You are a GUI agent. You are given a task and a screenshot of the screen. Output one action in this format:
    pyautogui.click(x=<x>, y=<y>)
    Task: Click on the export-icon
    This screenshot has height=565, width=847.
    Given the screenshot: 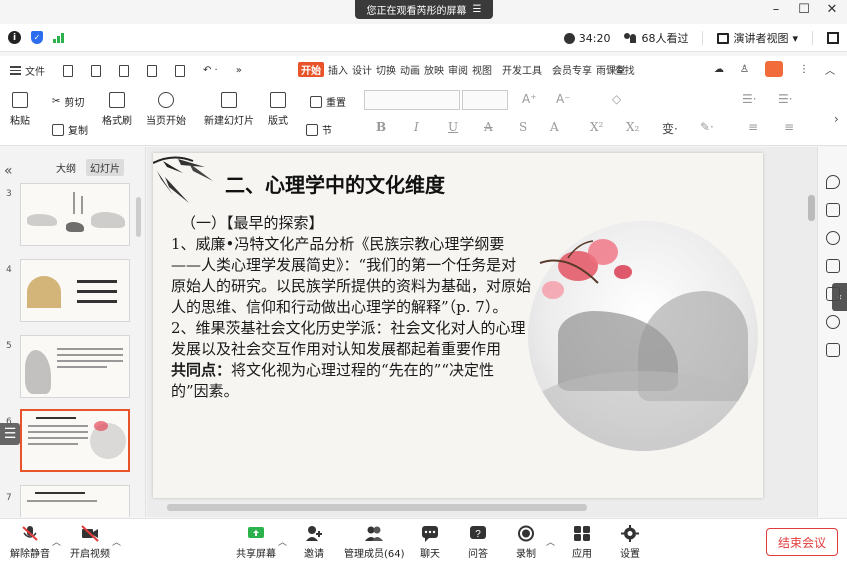 What is the action you would take?
    pyautogui.click(x=124, y=70)
    